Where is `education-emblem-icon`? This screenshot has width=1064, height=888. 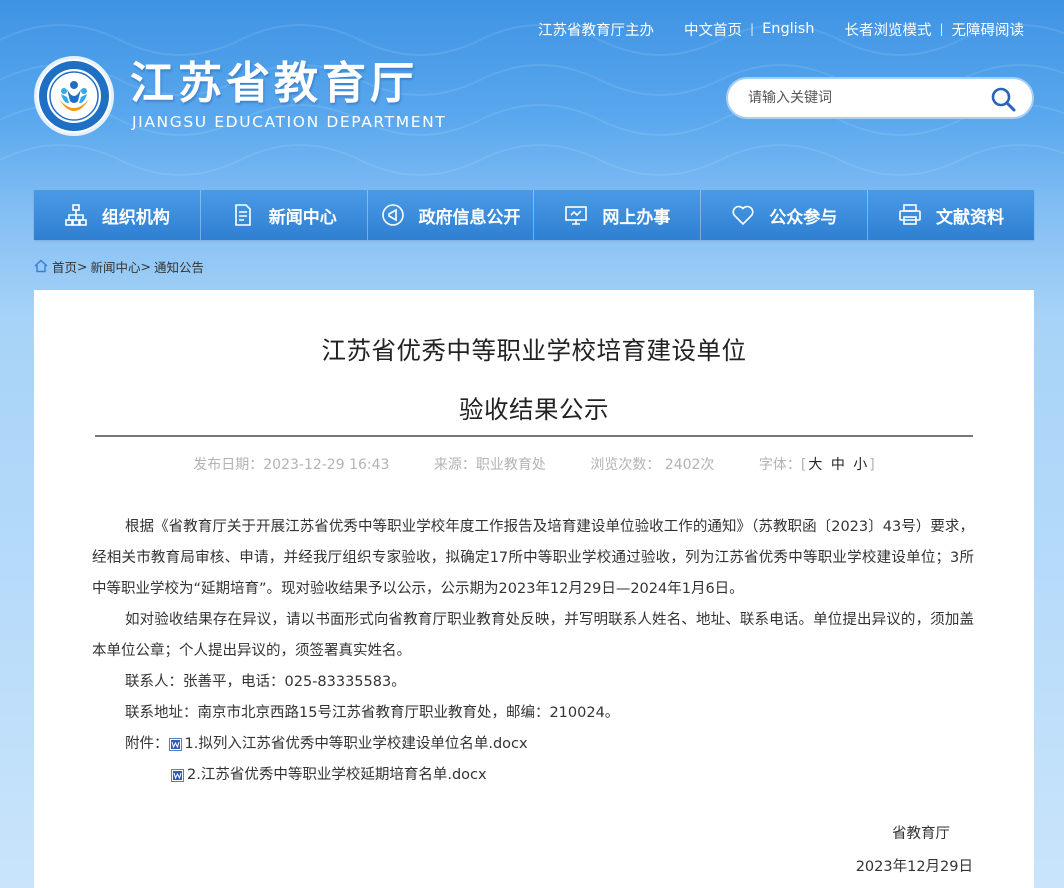 education-emblem-icon is located at coordinates (74, 96).